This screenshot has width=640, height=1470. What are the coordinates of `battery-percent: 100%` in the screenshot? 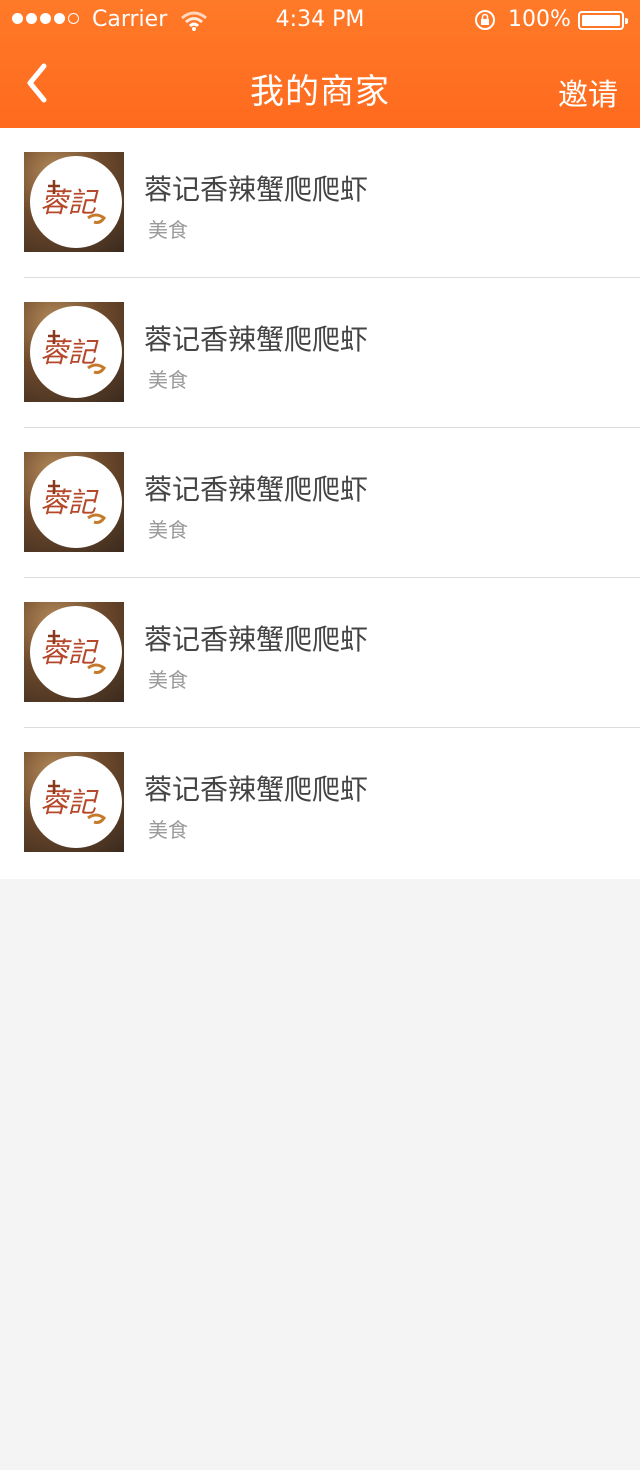 It's located at (539, 19).